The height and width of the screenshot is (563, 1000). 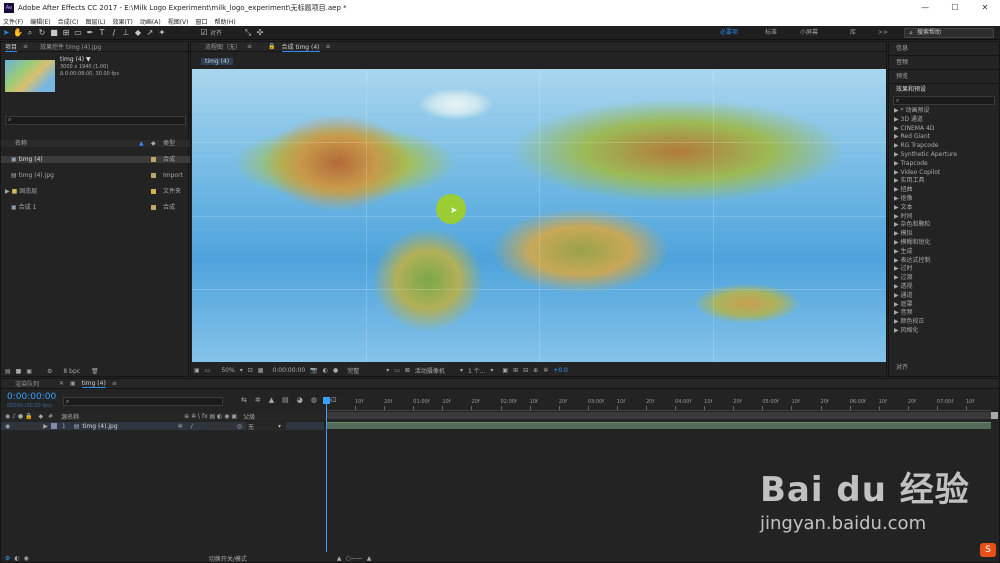 I want to click on minimize-icon: —, so click(x=925, y=8).